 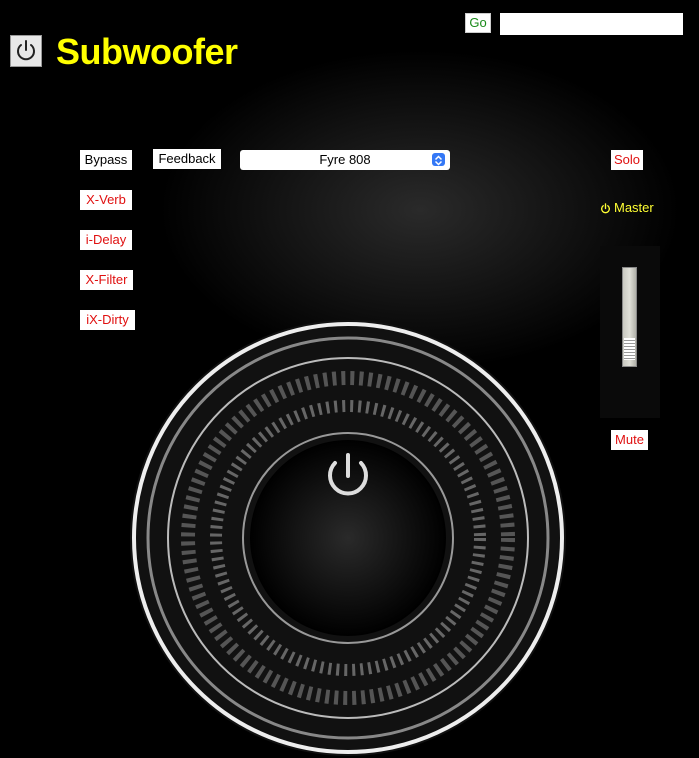 I want to click on xverb-button: X-Verb, so click(x=106, y=200).